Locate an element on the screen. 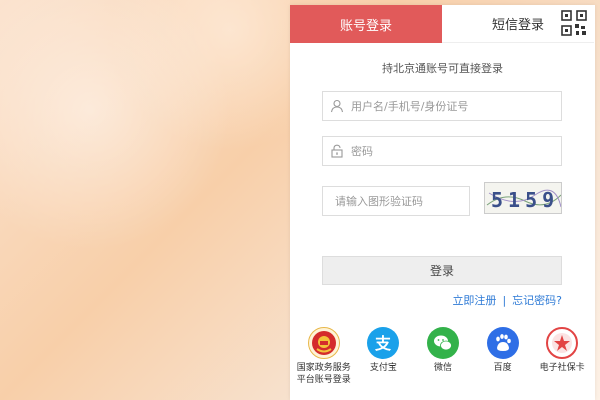 Image resolution: width=600 pixels, height=400 pixels. login-subtitle: 持北京通账号可直接登录 is located at coordinates (442, 68).